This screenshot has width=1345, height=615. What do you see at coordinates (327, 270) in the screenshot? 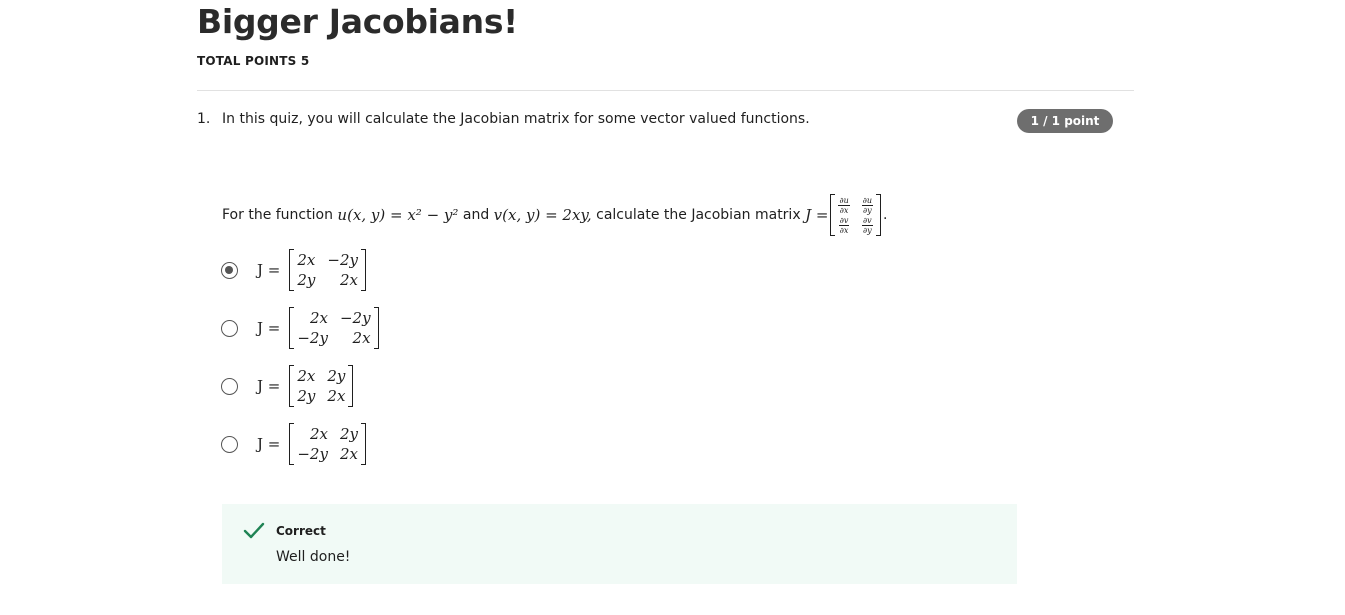
I see `option-matrix: 2x −2y 2y 2x` at bounding box center [327, 270].